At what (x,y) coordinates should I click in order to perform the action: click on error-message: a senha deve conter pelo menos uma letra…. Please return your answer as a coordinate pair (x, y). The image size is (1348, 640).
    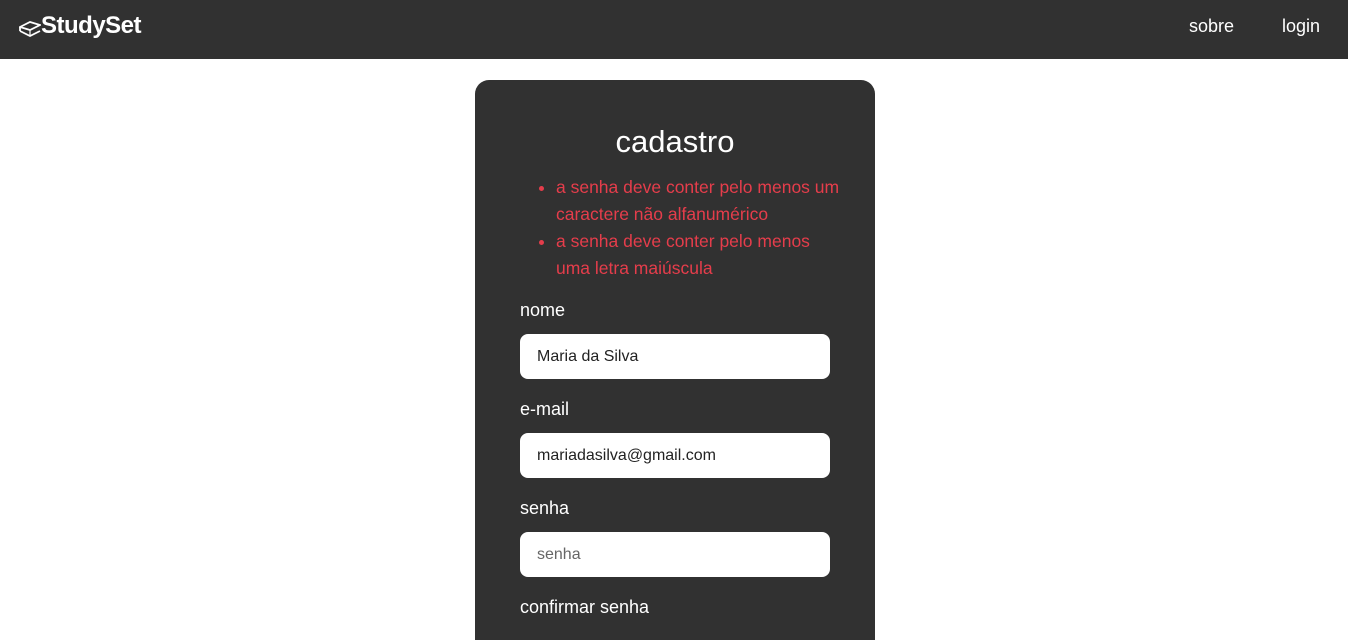
    Looking at the image, I should click on (701, 255).